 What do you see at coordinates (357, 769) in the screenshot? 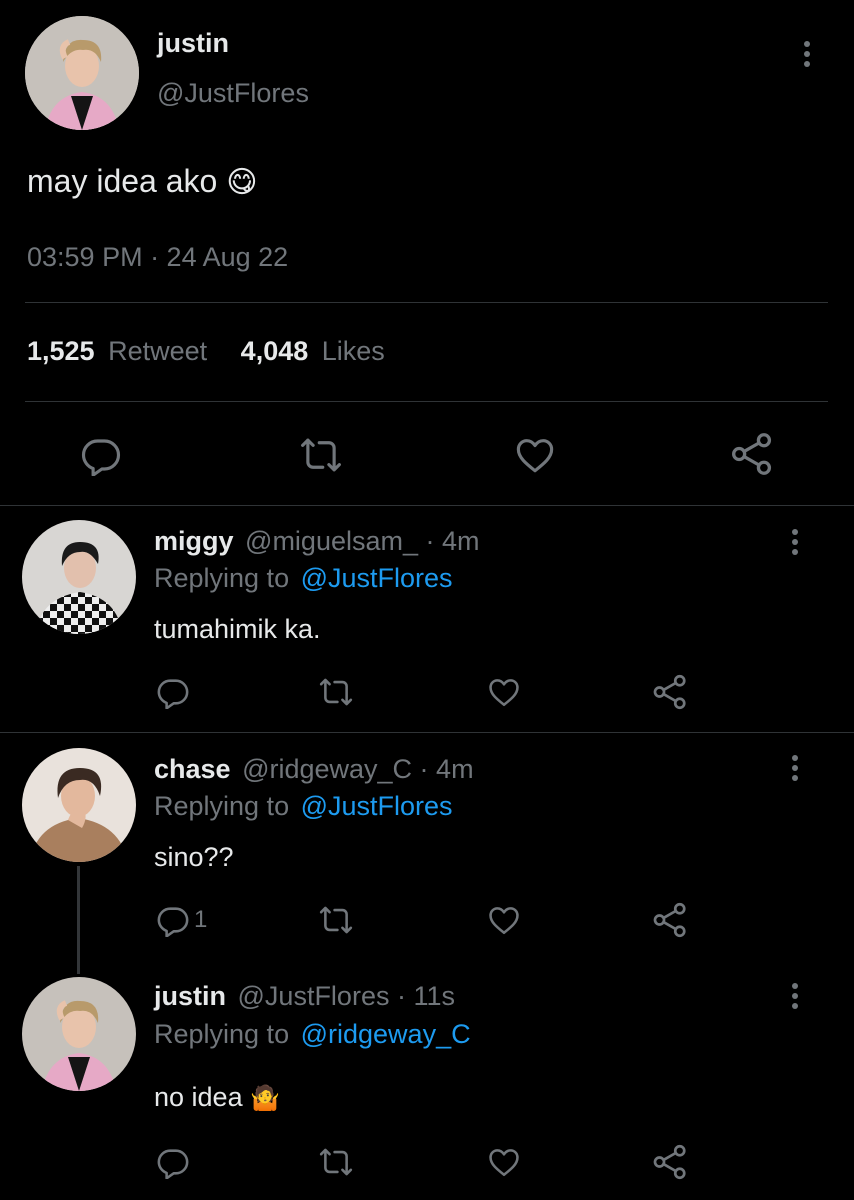
I see `reply-handle-time: @ridgeway_C · 4m` at bounding box center [357, 769].